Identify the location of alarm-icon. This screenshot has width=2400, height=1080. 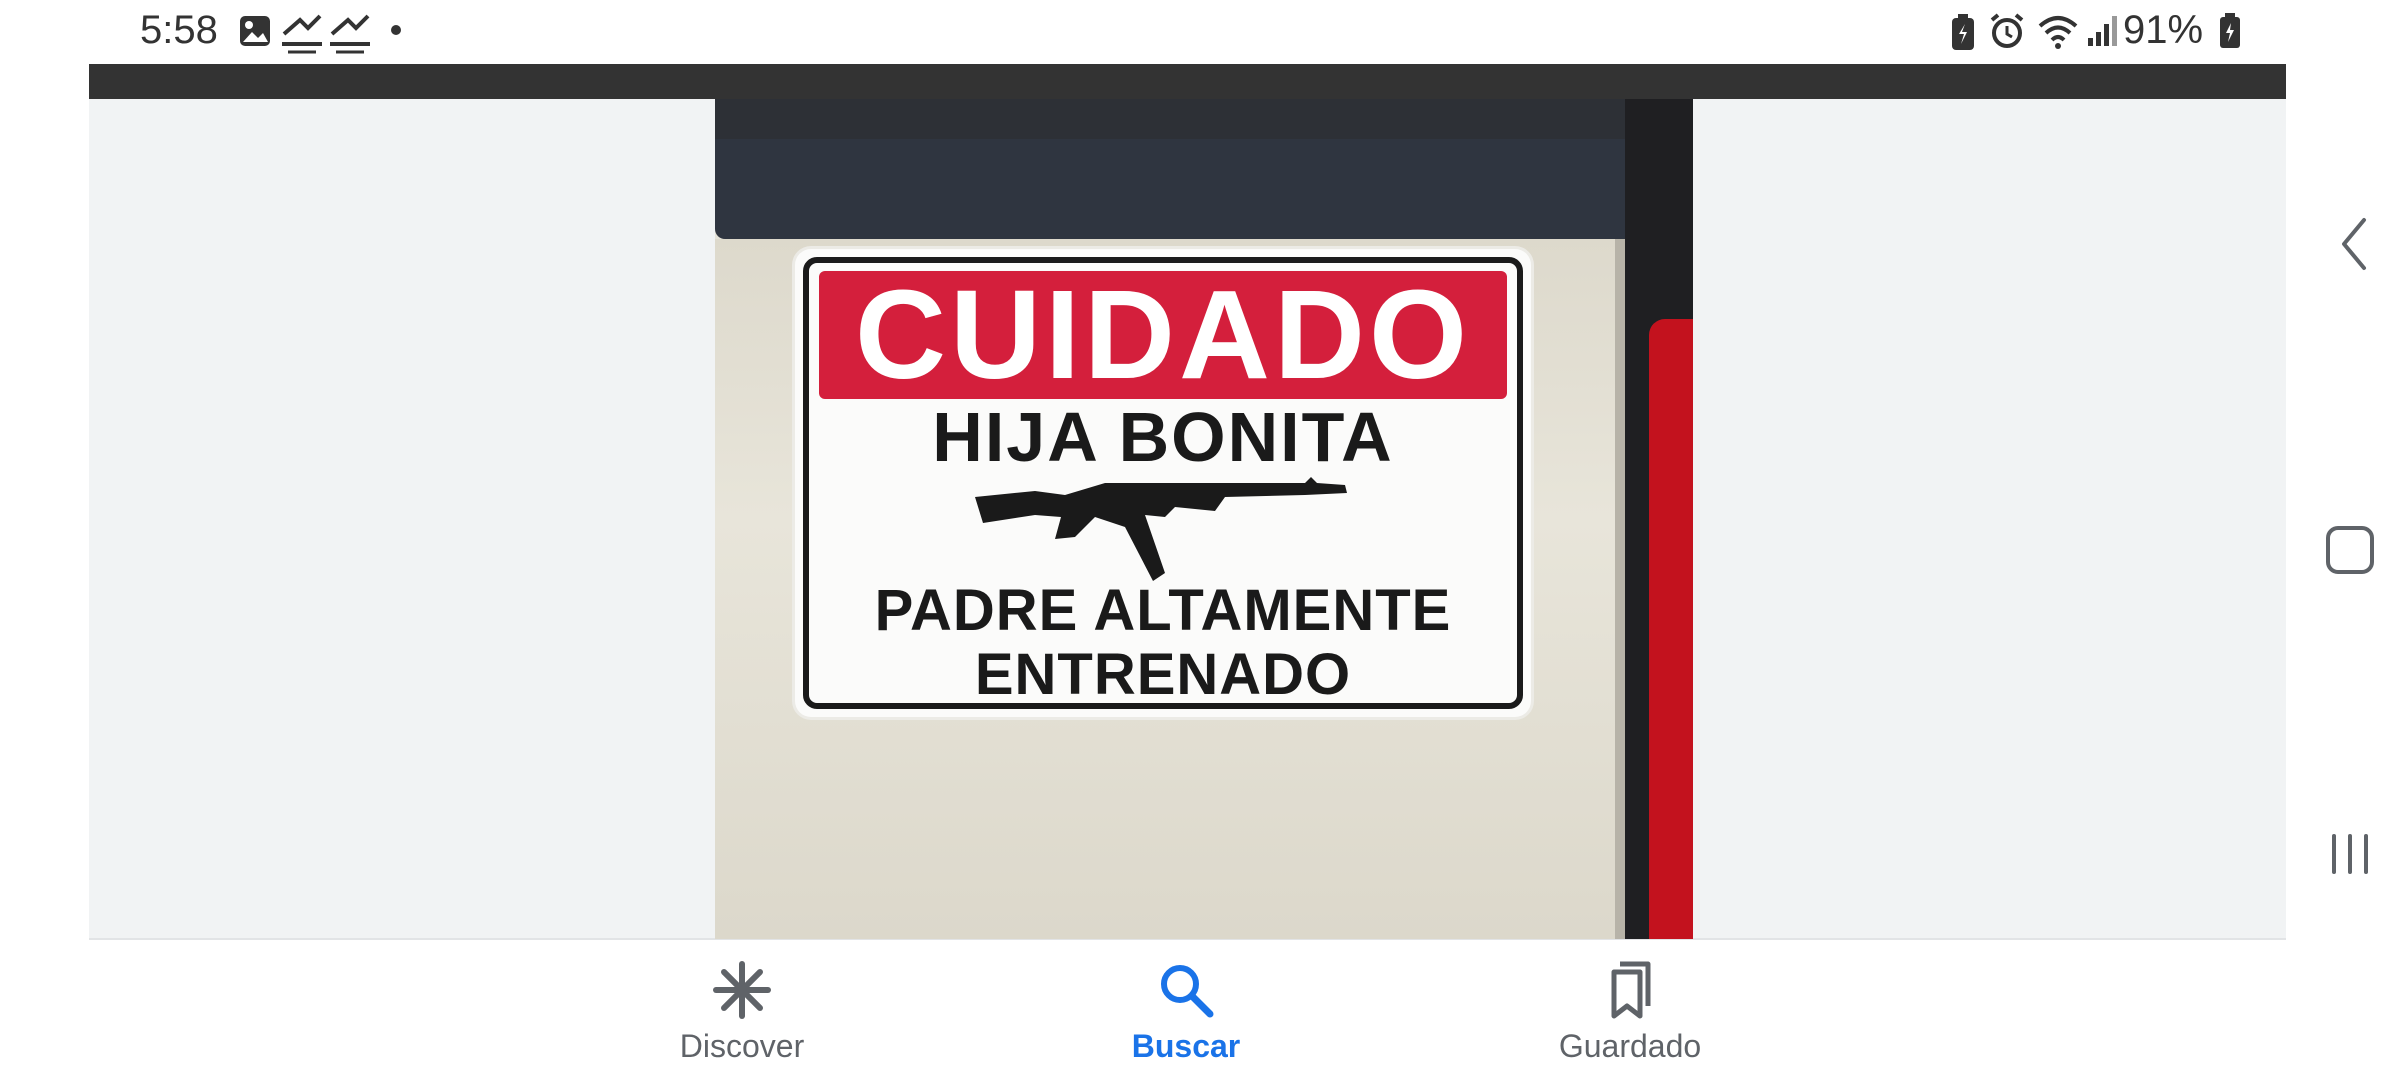
(2007, 30).